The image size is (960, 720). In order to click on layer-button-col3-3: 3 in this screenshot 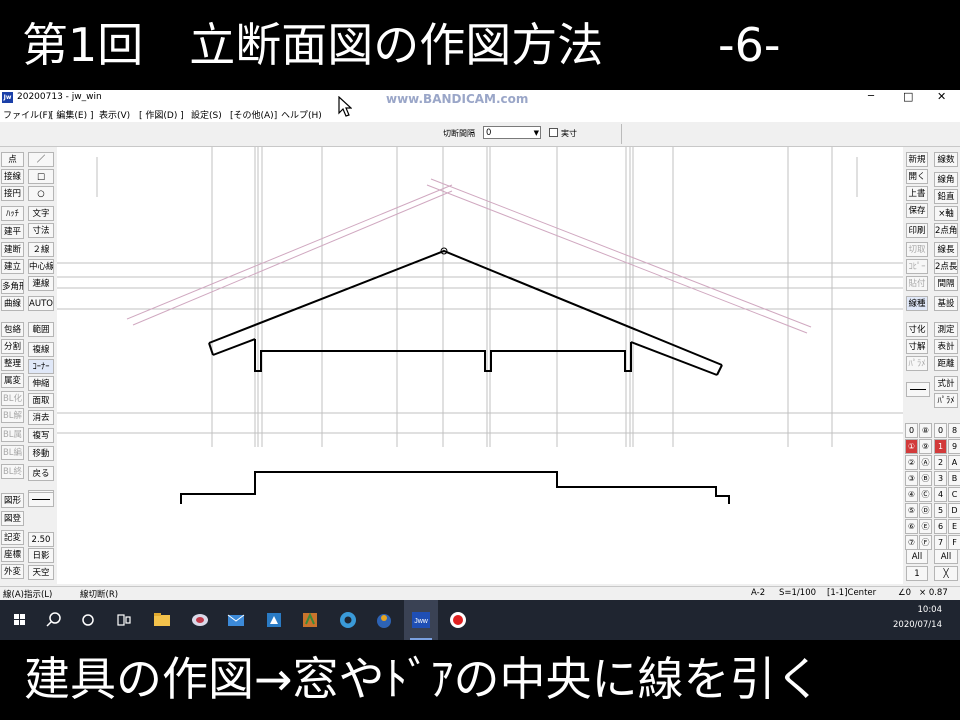, I will do `click(940, 478)`.